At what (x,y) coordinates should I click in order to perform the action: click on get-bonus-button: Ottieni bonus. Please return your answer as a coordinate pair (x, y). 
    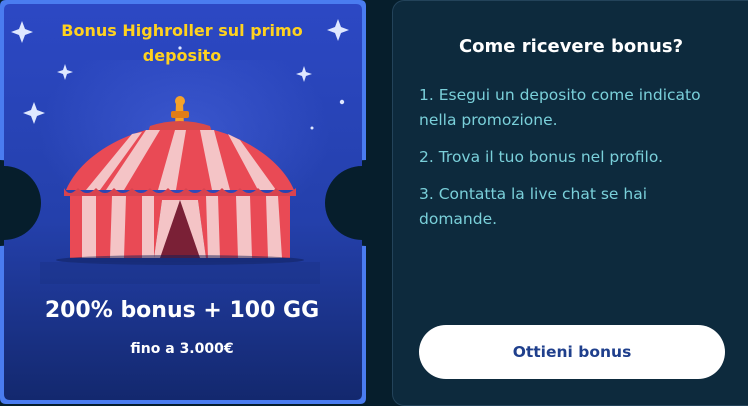
    Looking at the image, I should click on (572, 352).